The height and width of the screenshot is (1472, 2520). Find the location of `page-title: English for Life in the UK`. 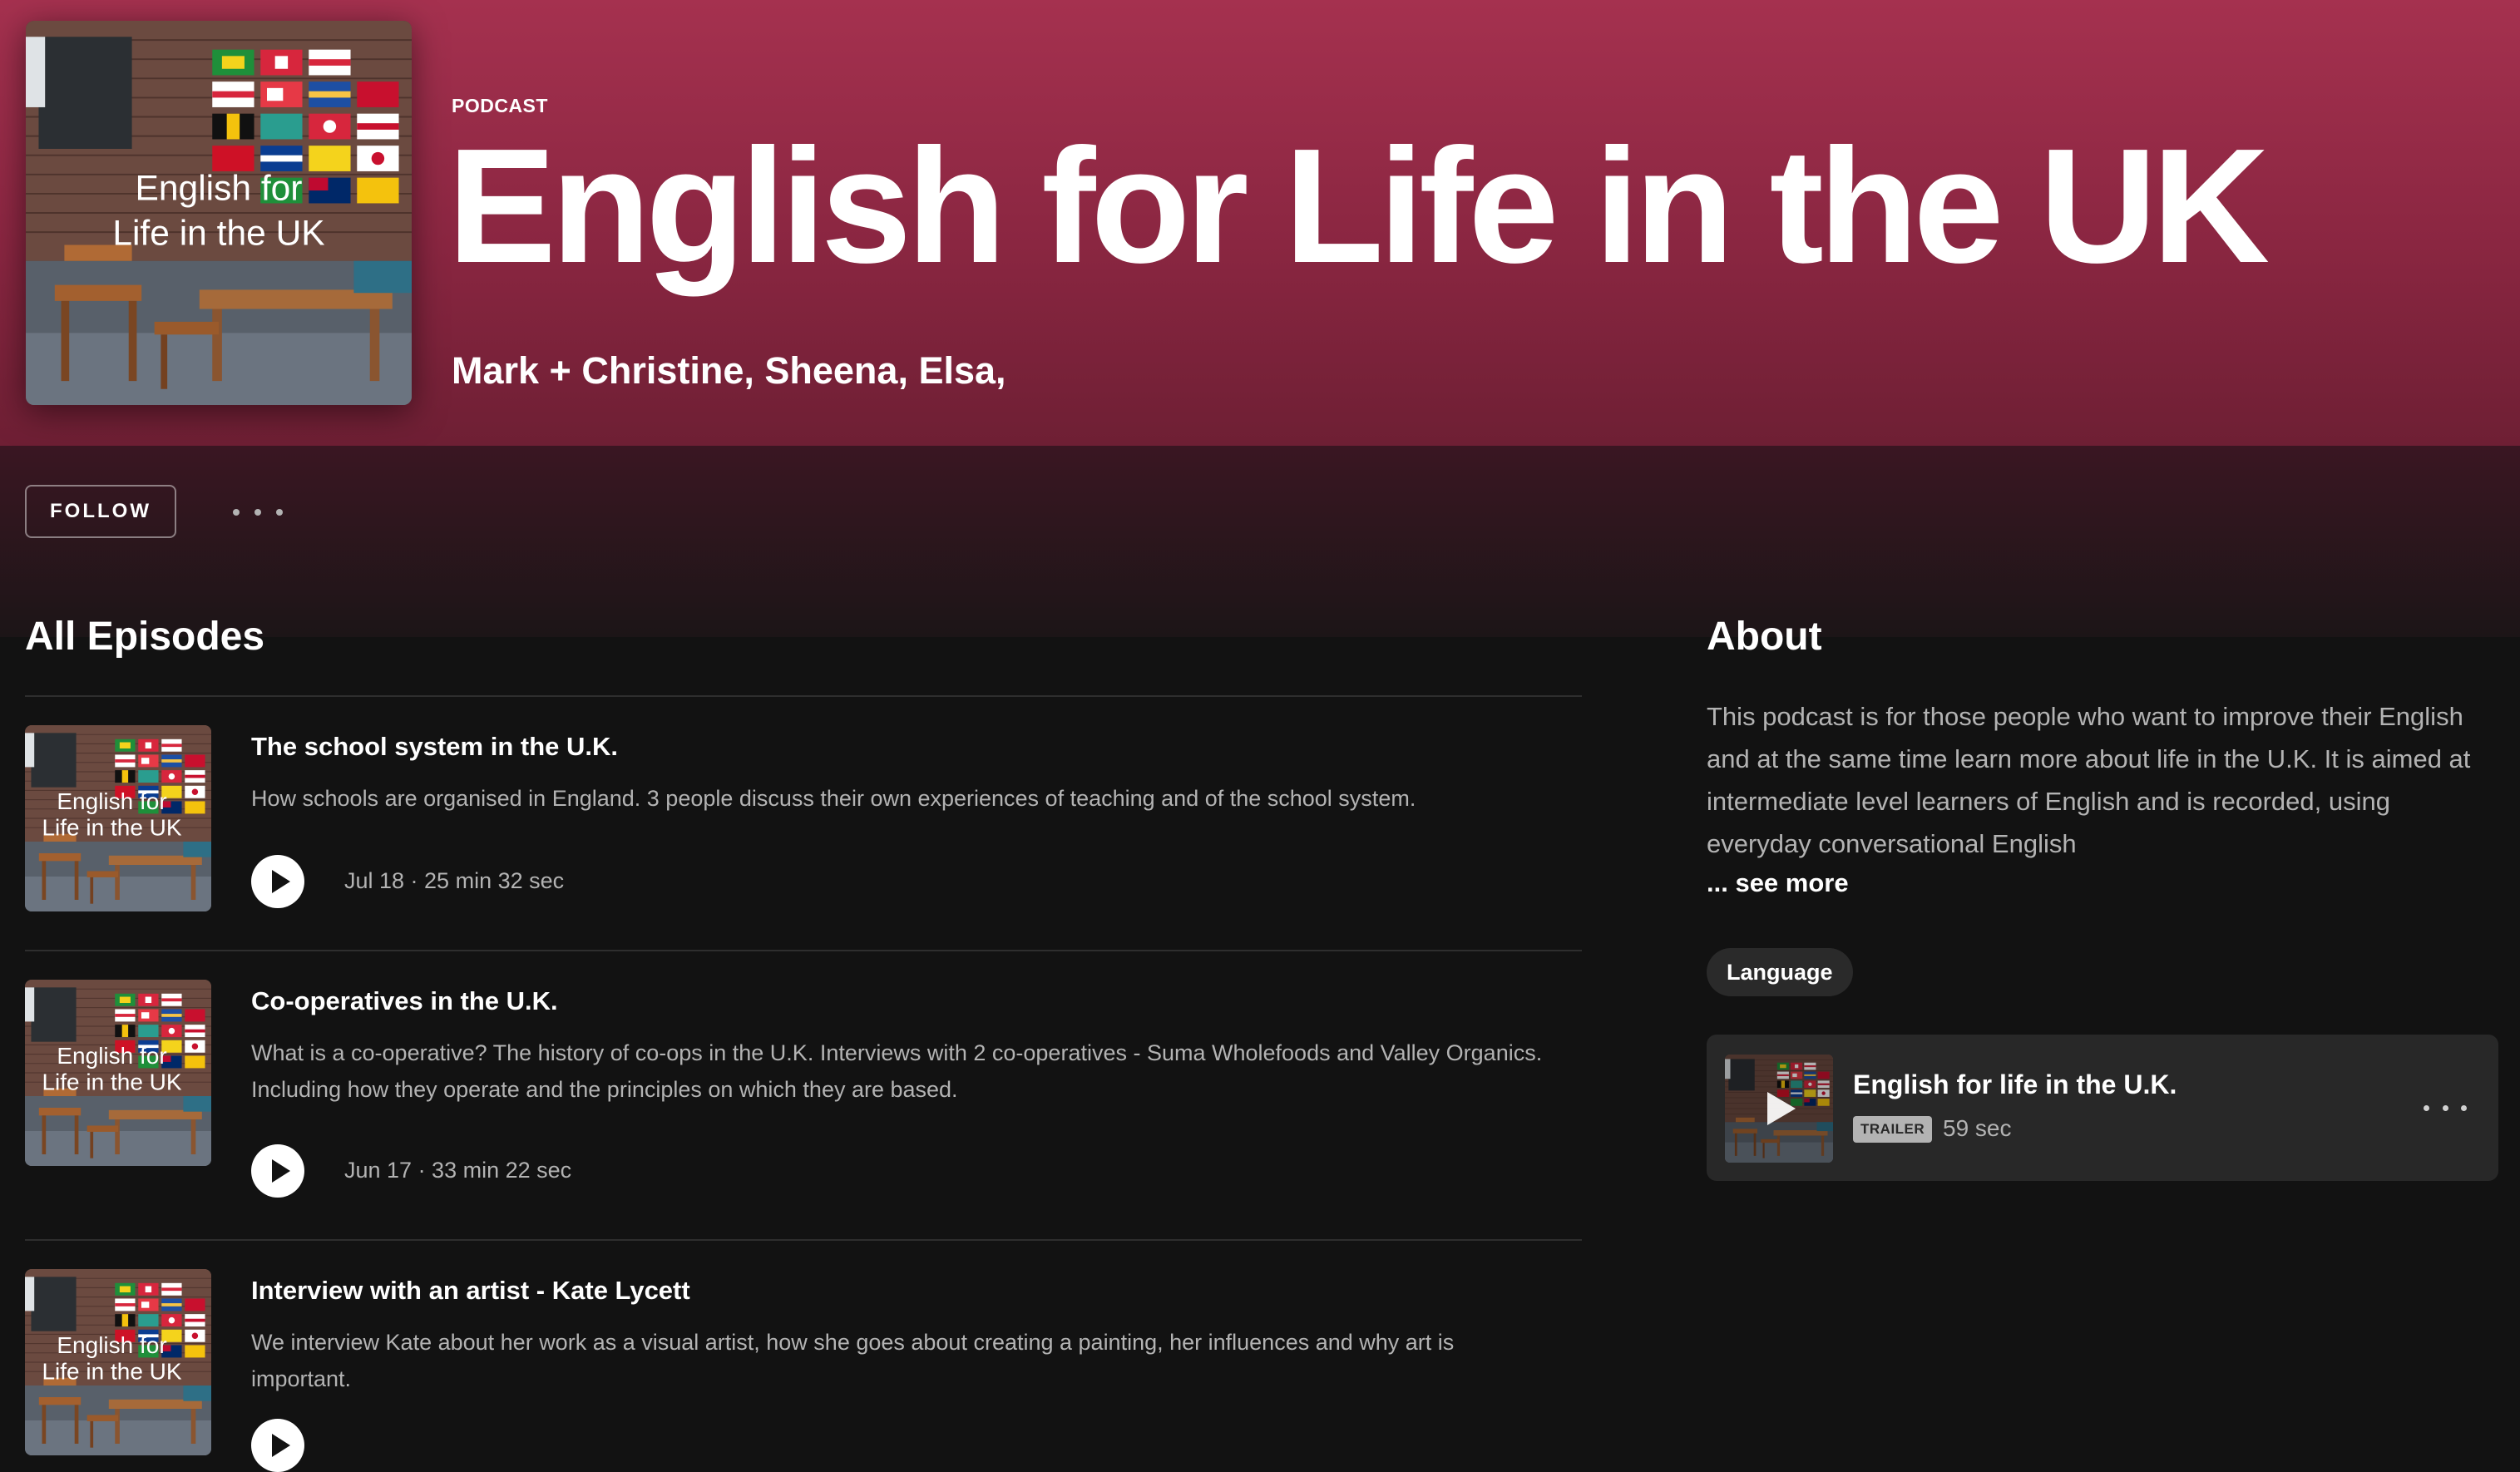

page-title: English for Life in the UK is located at coordinates (1358, 206).